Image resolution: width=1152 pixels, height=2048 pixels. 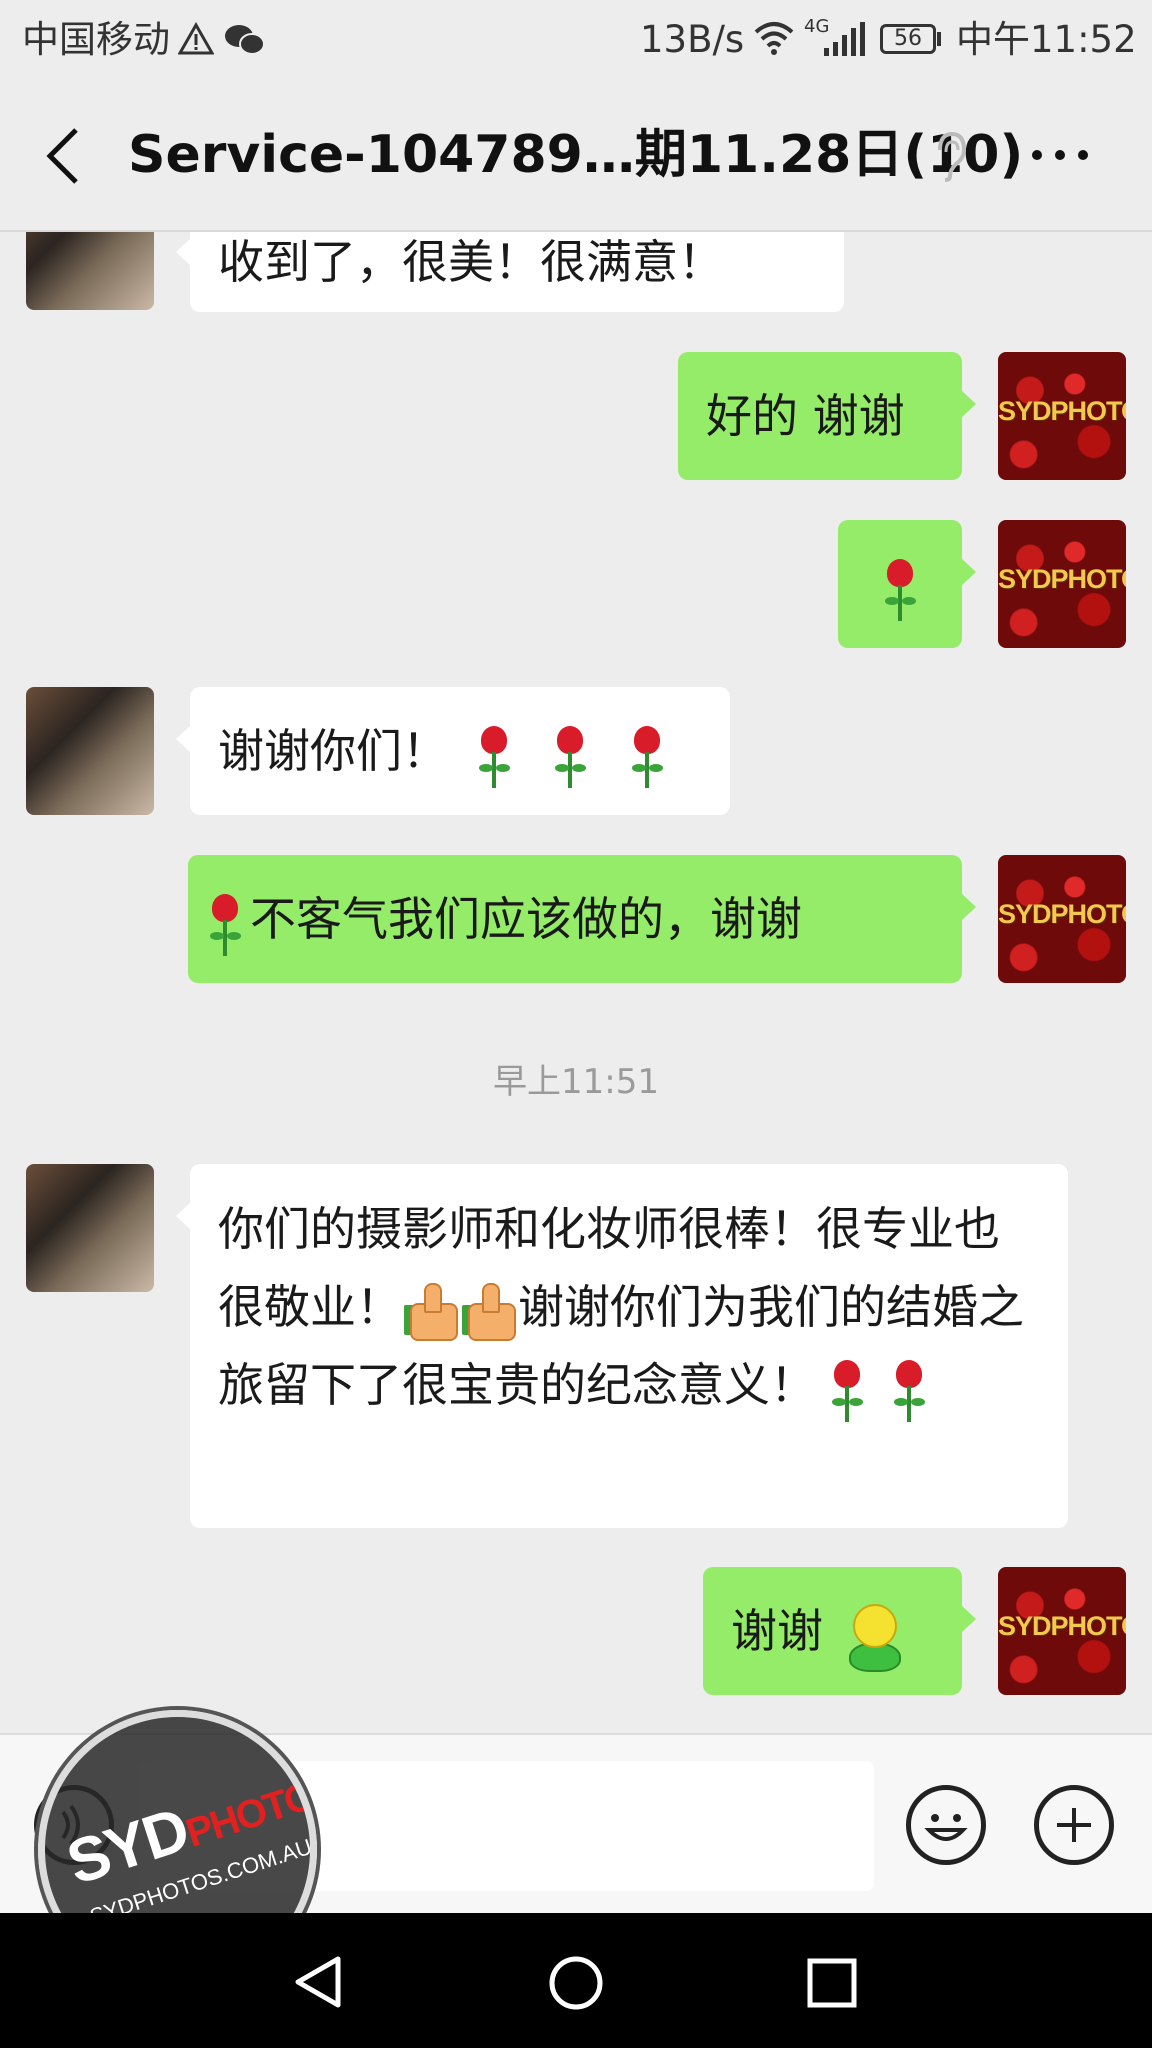 What do you see at coordinates (946, 1825) in the screenshot?
I see `emoji-icon` at bounding box center [946, 1825].